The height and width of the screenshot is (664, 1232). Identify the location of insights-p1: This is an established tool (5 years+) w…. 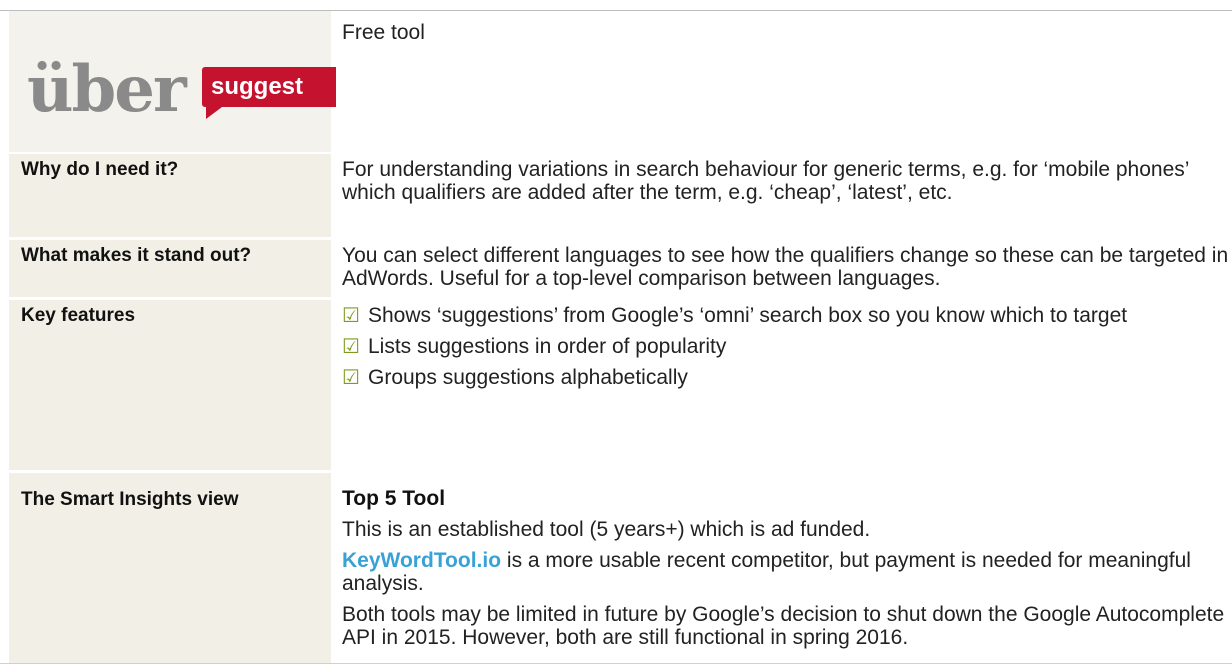
(606, 529).